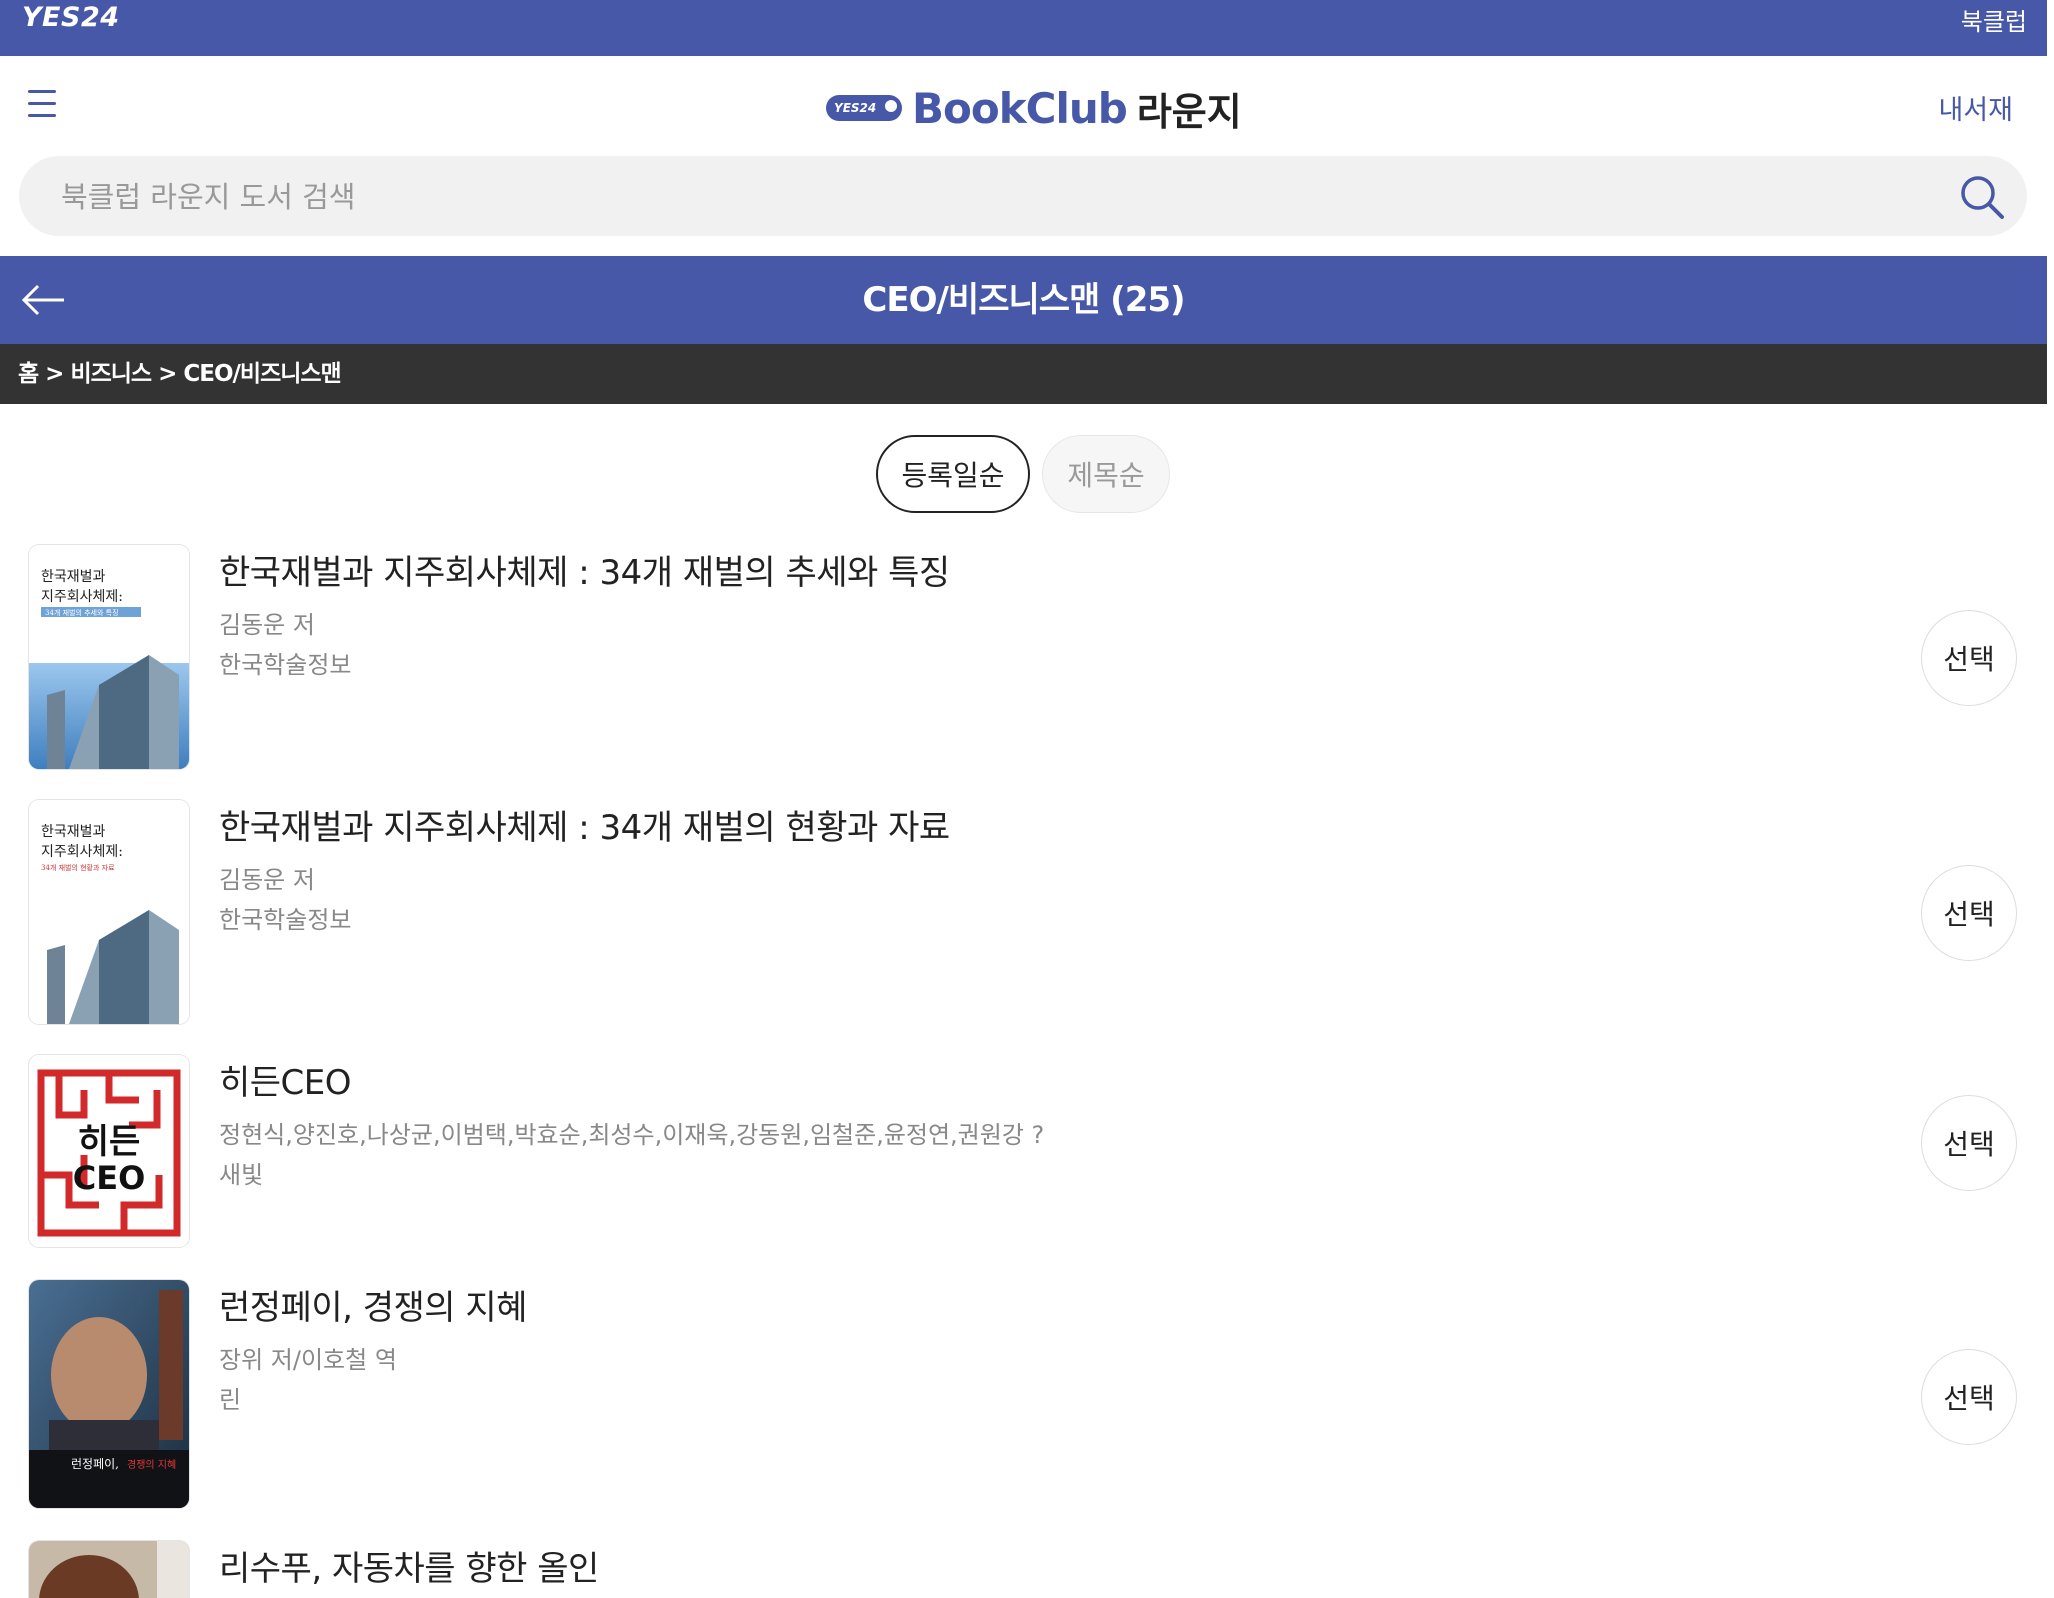 The width and height of the screenshot is (2054, 1598). I want to click on sort-options: 등록일순 제목순, so click(1023, 474).